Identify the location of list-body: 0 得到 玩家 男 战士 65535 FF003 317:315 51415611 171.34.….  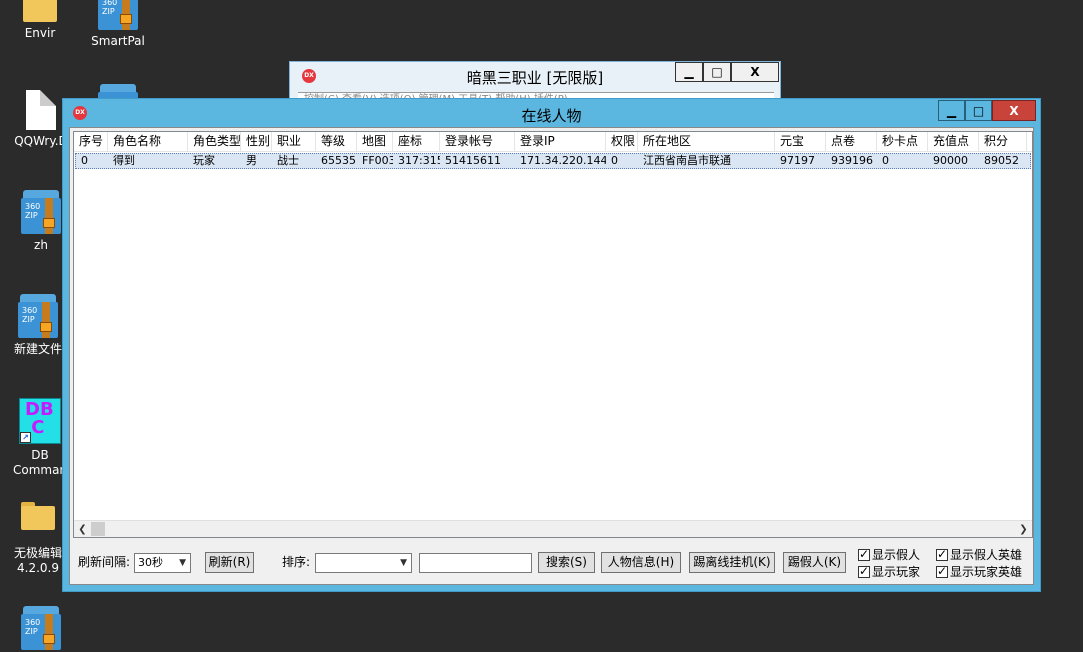
(553, 161).